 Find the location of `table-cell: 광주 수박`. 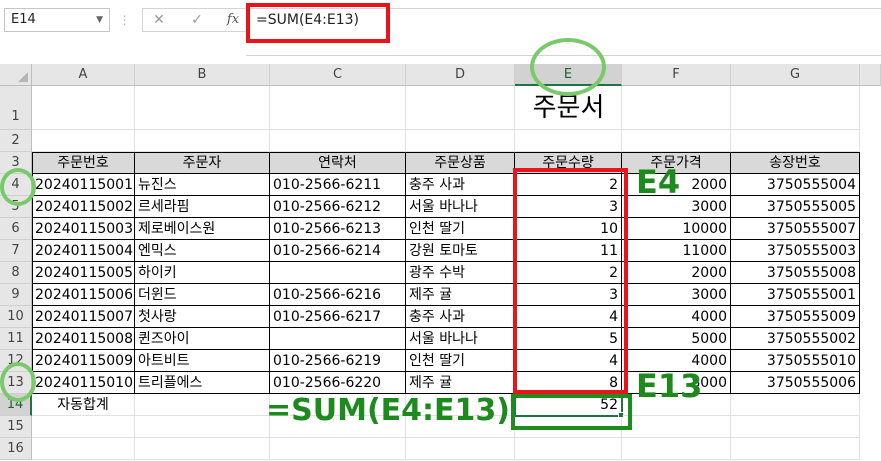

table-cell: 광주 수박 is located at coordinates (460, 273).